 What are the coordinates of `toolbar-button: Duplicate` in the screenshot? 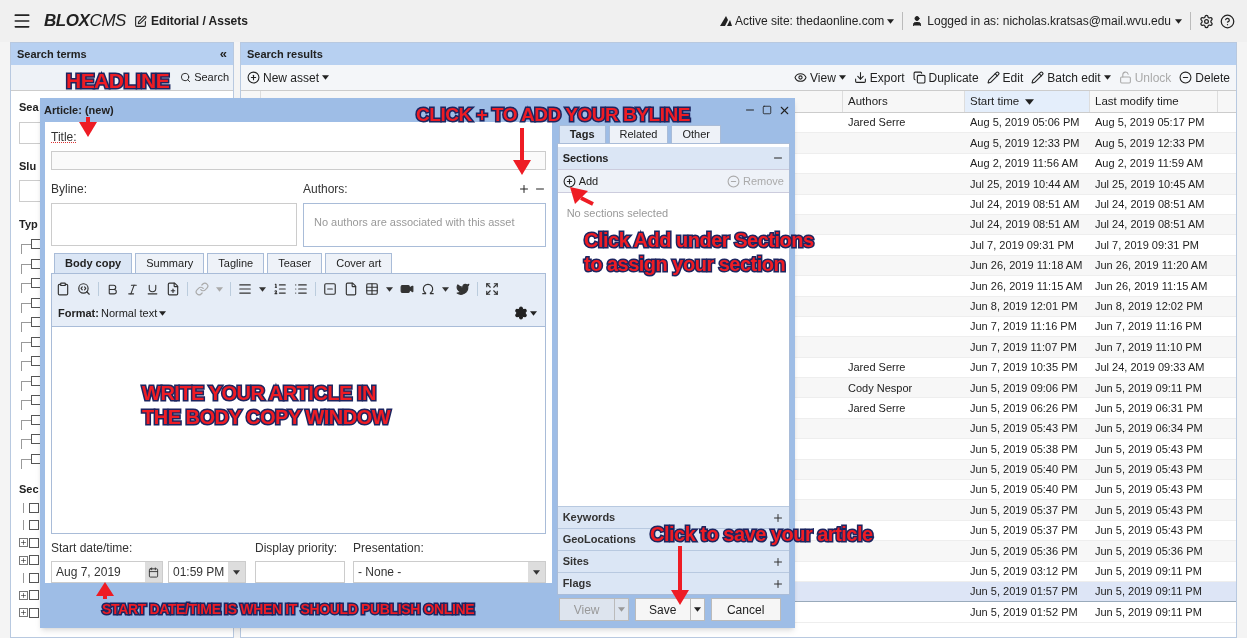 It's located at (945, 77).